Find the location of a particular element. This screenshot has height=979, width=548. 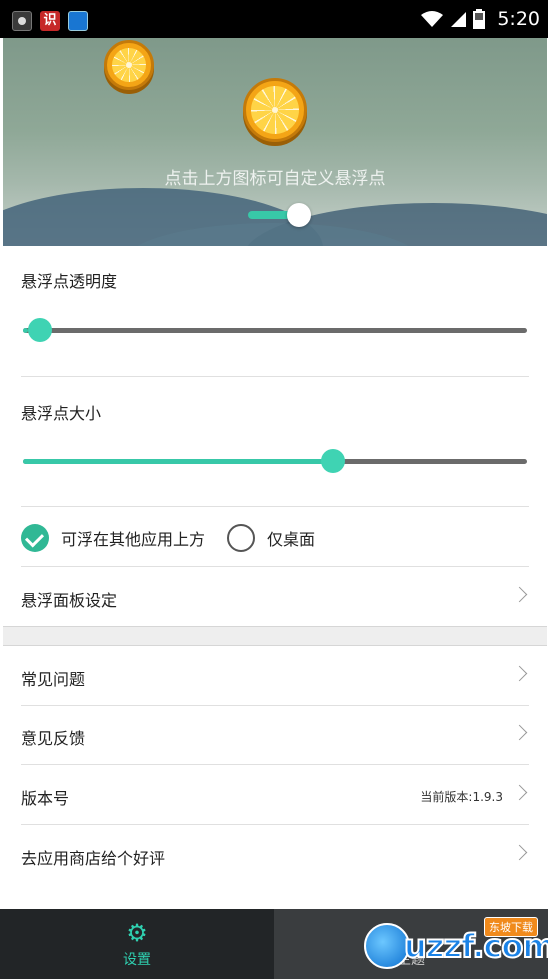

float-toggle is located at coordinates (280, 215).